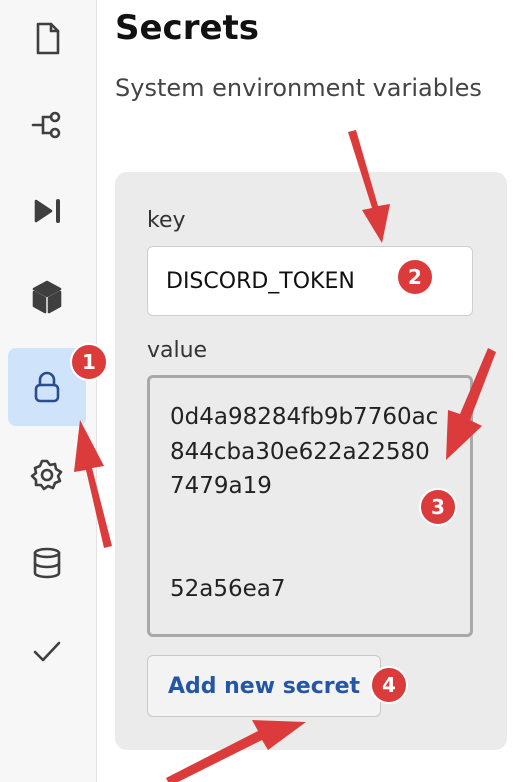  I want to click on annotation-badge-4: 4, so click(389, 685).